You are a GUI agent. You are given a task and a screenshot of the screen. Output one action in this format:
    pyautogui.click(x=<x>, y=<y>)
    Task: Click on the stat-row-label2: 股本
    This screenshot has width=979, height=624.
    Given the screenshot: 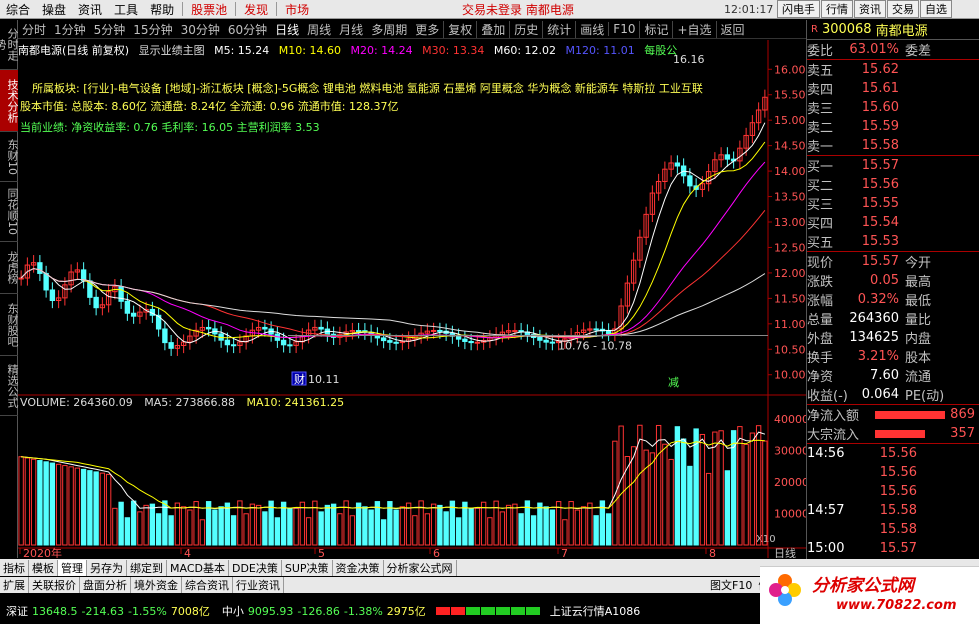 What is the action you would take?
    pyautogui.click(x=918, y=358)
    